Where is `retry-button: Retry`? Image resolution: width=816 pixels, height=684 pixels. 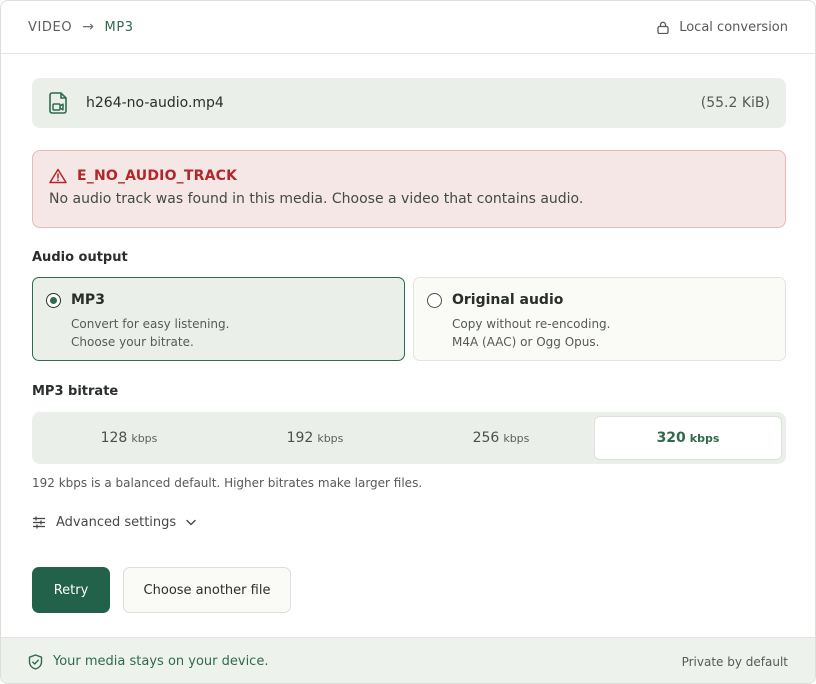
retry-button: Retry is located at coordinates (71, 590).